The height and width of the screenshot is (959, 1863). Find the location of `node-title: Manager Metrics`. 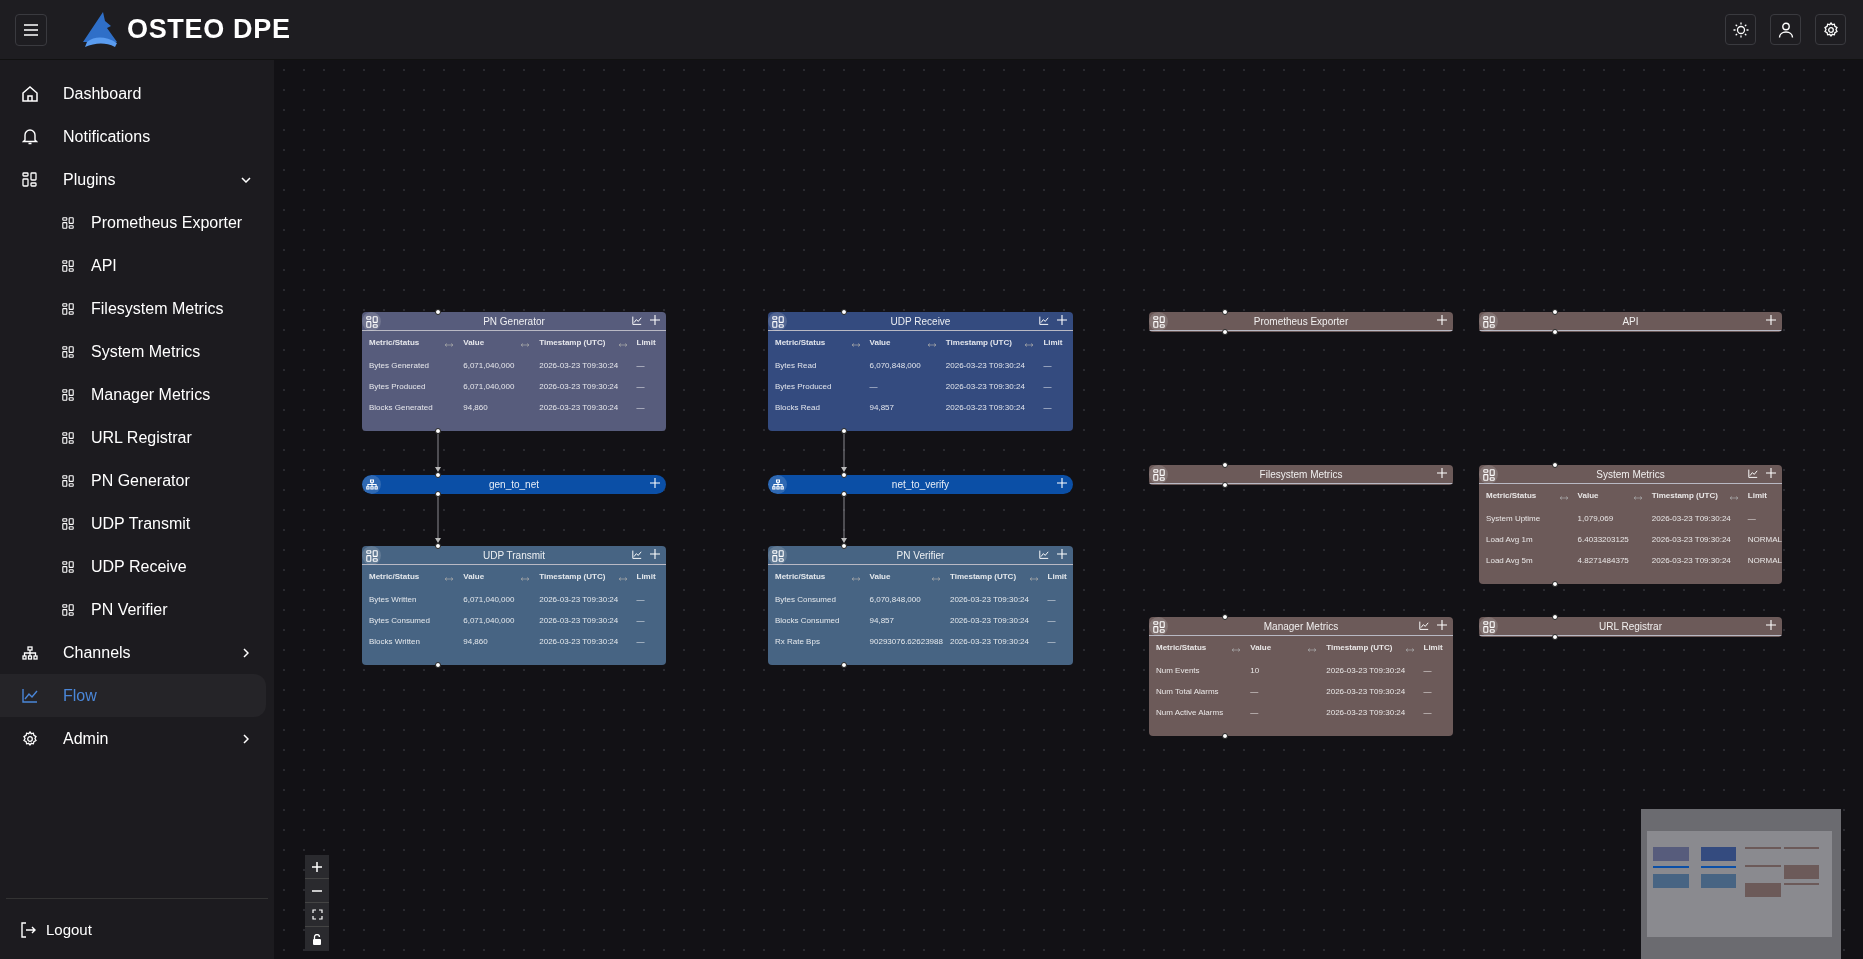

node-title: Manager Metrics is located at coordinates (1301, 626).